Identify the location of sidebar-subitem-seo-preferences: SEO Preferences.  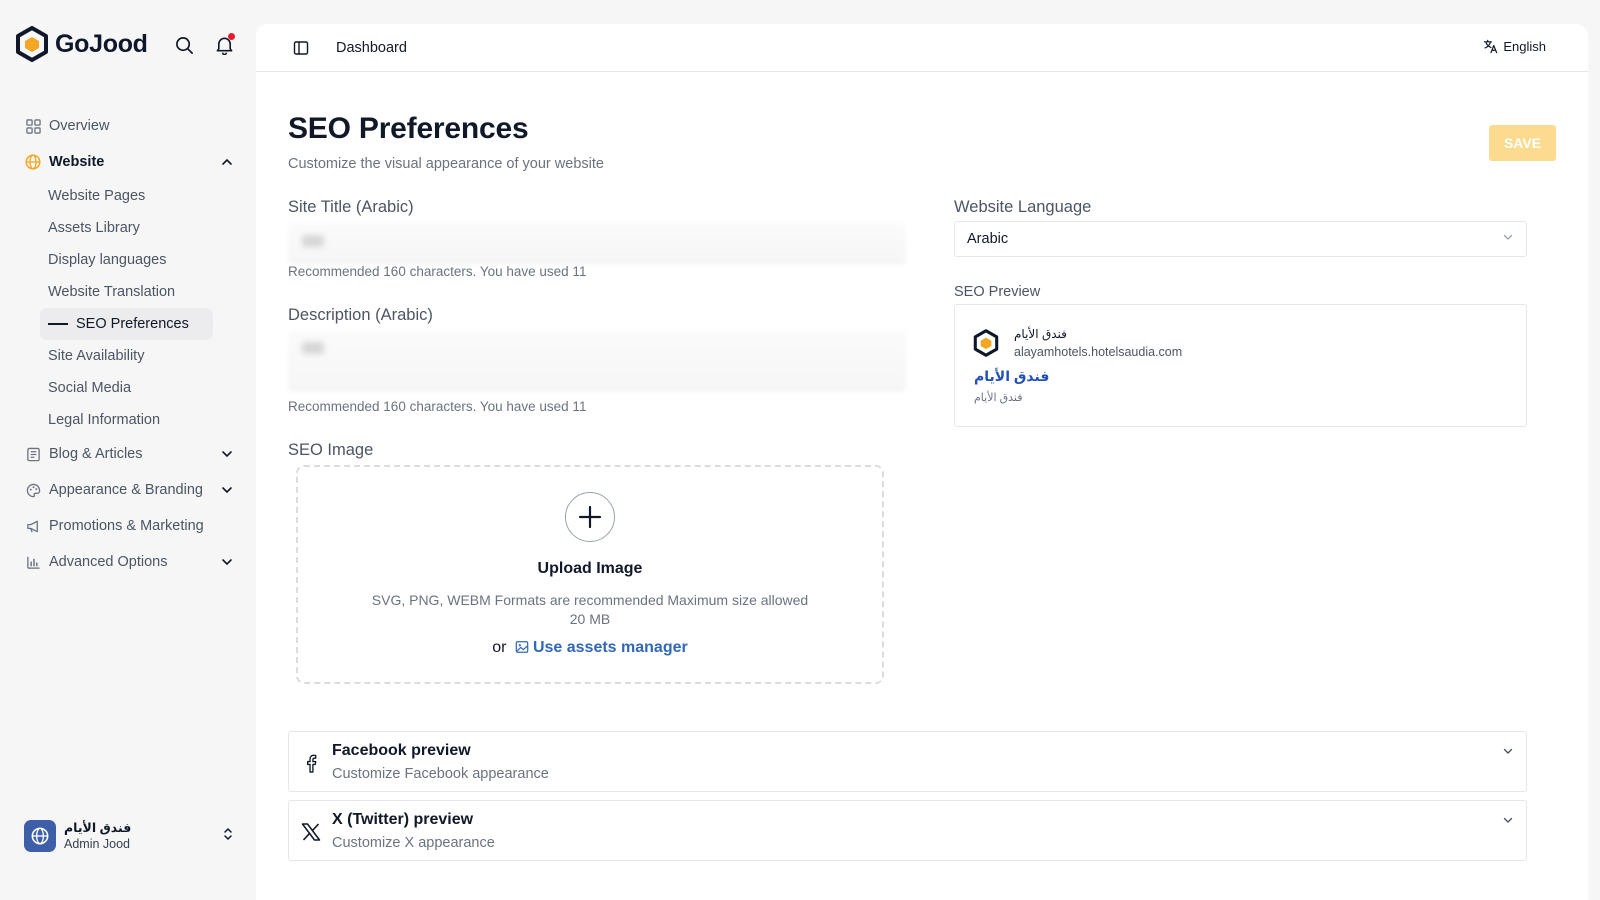
(126, 324).